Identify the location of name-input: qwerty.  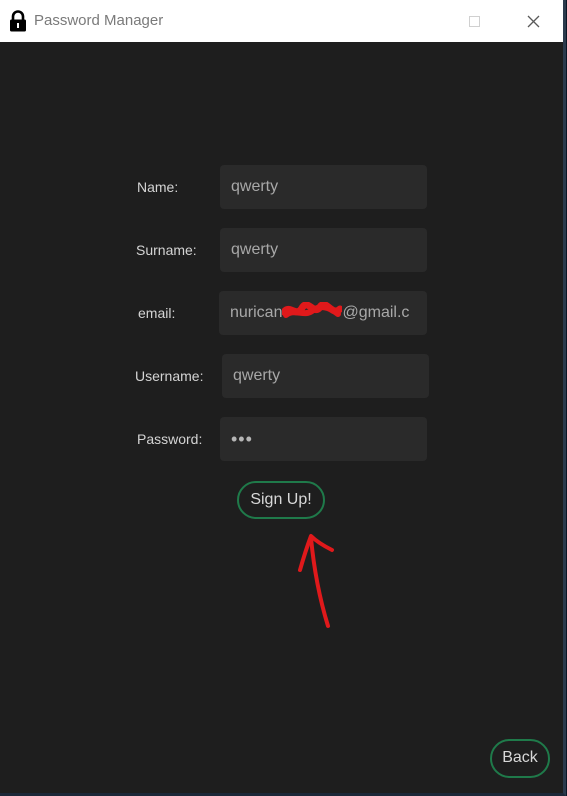
(323, 187).